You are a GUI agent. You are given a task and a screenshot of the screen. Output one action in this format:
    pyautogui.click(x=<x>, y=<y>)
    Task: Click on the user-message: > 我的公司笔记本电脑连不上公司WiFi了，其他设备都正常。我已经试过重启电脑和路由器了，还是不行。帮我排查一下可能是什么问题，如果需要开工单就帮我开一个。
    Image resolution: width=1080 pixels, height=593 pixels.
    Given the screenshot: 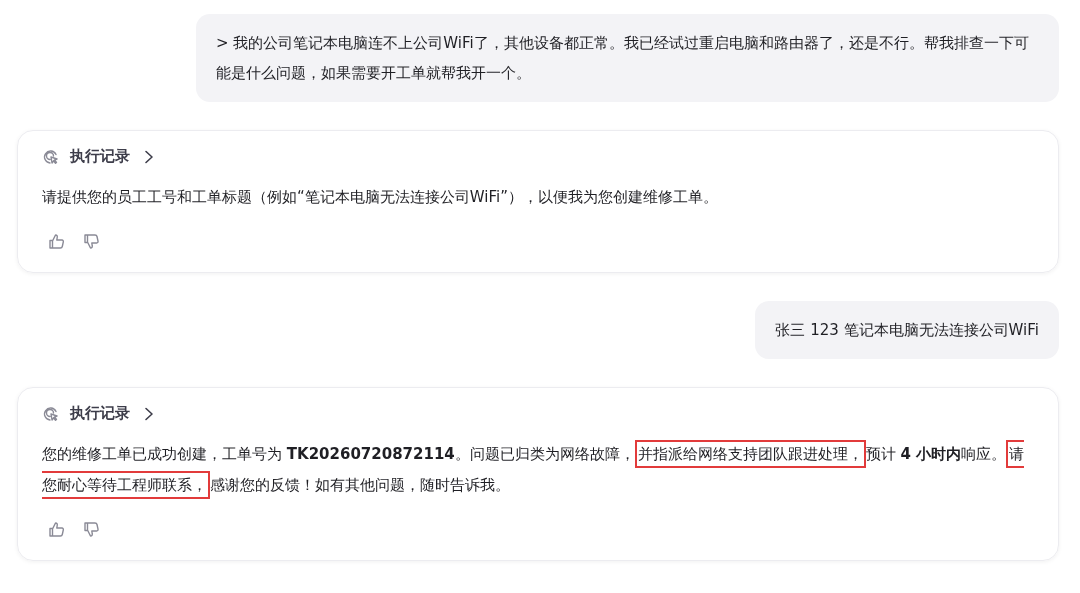 What is the action you would take?
    pyautogui.click(x=627, y=58)
    